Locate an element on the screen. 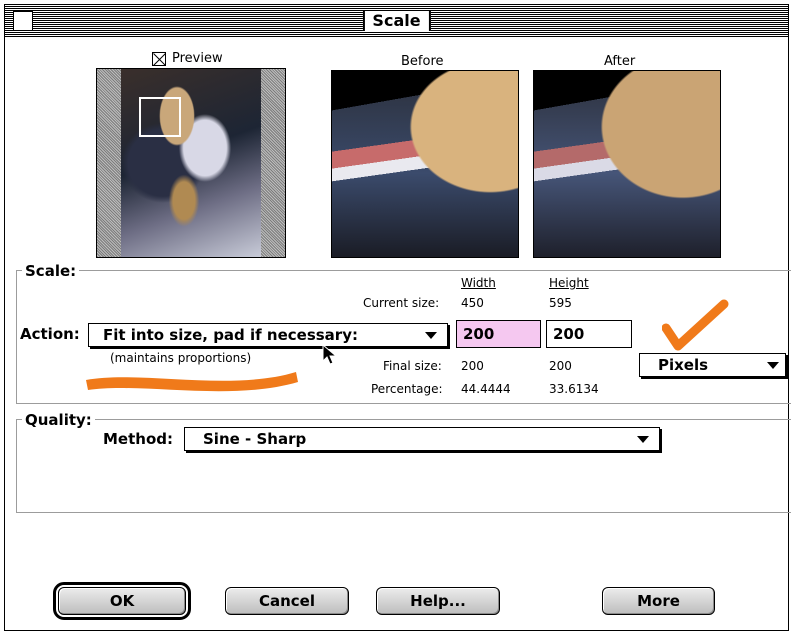  action-popup: Fit into size, pad if necessary: is located at coordinates (268, 335).